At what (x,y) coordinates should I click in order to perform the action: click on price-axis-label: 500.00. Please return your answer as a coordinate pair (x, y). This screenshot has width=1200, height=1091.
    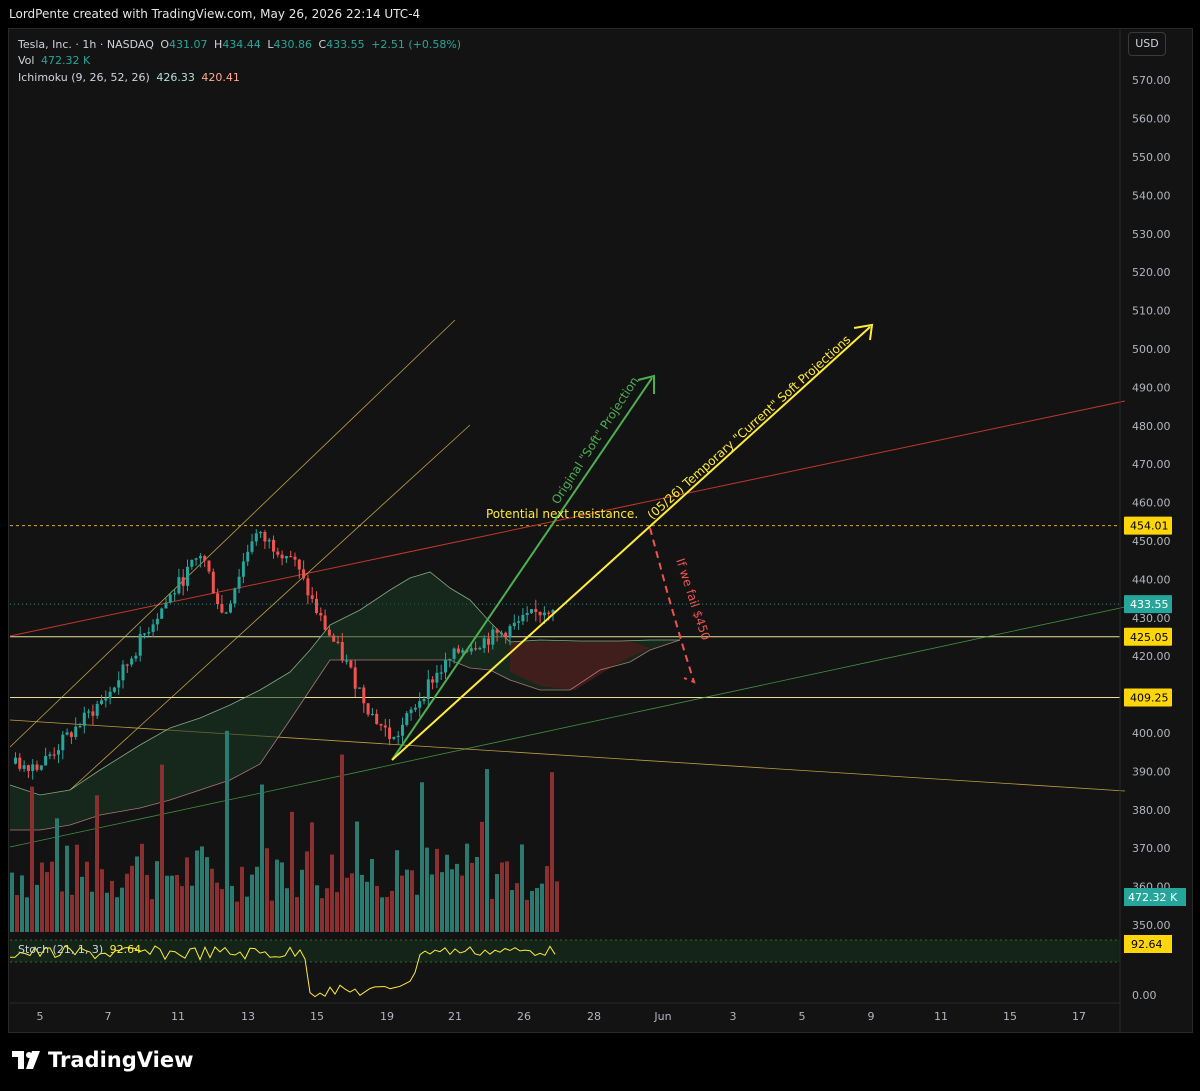
    Looking at the image, I should click on (1151, 349).